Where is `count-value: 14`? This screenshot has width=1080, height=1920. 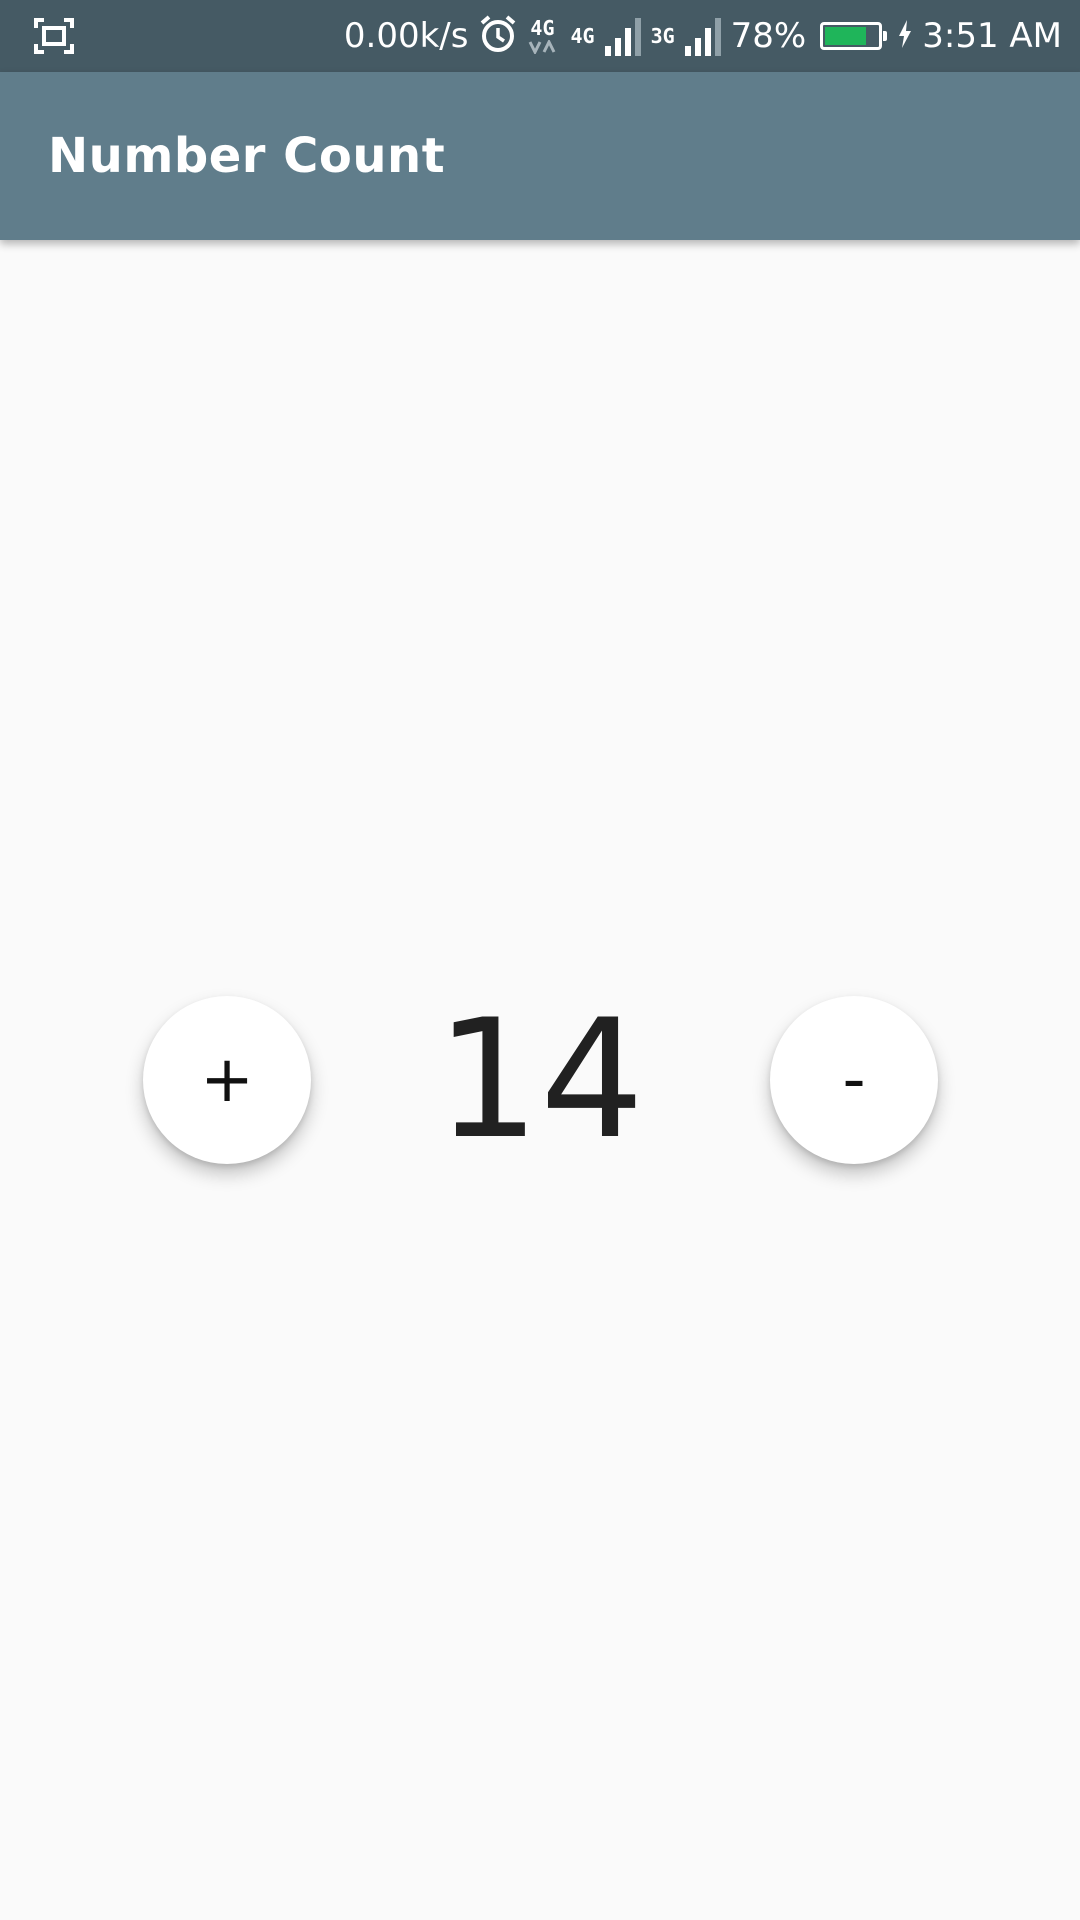
count-value: 14 is located at coordinates (540, 1079).